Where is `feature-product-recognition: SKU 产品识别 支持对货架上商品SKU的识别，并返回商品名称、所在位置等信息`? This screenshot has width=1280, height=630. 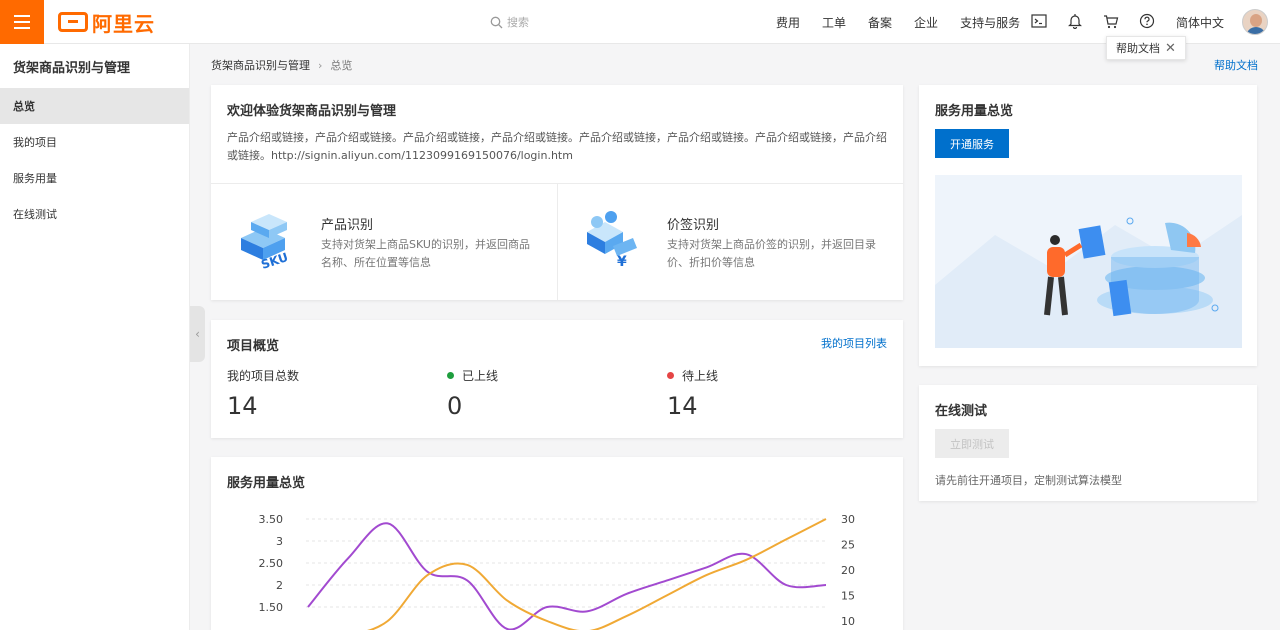 feature-product-recognition: SKU 产品识别 支持对货架上商品SKU的识别，并返回商品名称、所在位置等信息 is located at coordinates (384, 242).